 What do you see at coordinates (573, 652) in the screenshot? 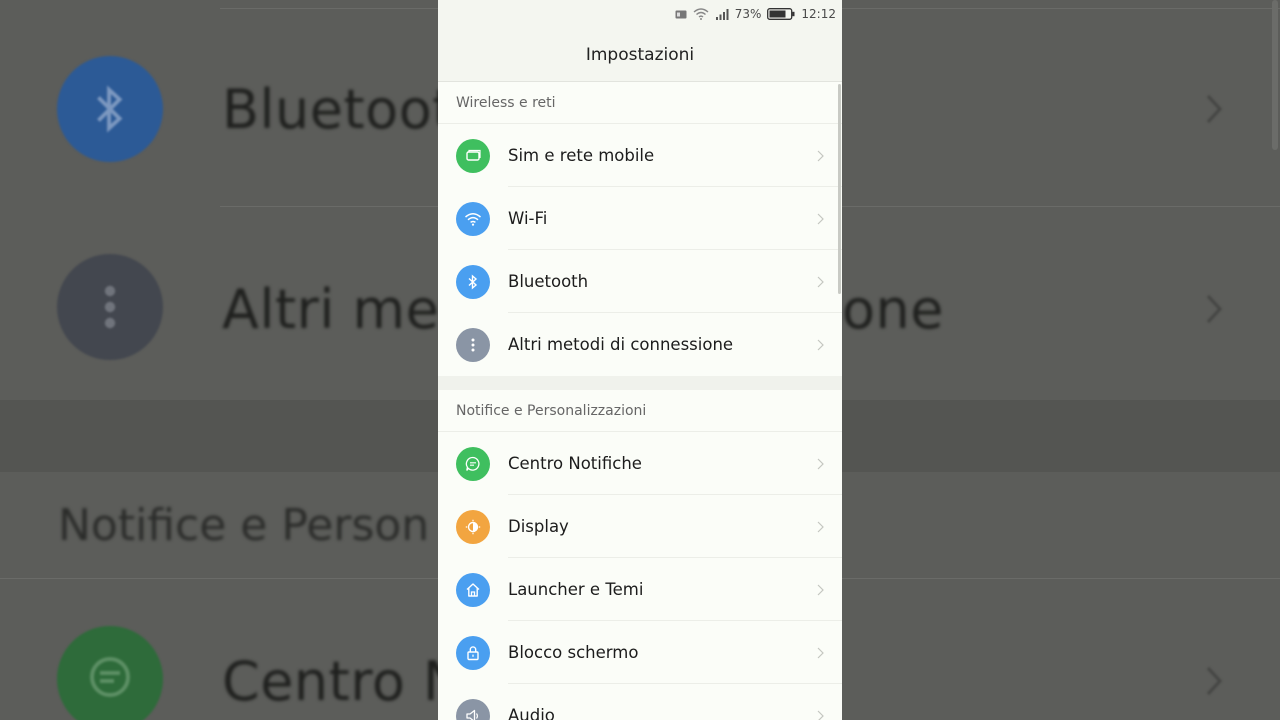
I see `settings-item-label: Blocco schermo` at bounding box center [573, 652].